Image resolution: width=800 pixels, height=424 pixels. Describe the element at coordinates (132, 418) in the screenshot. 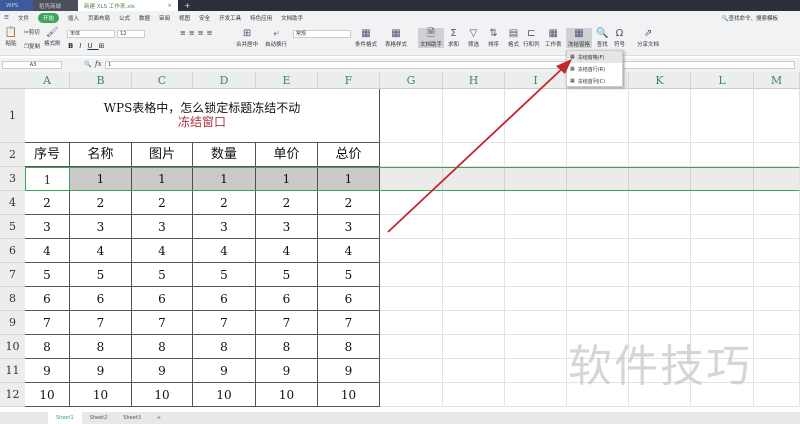

I see `sheet-tab-3: Sheet3` at that location.